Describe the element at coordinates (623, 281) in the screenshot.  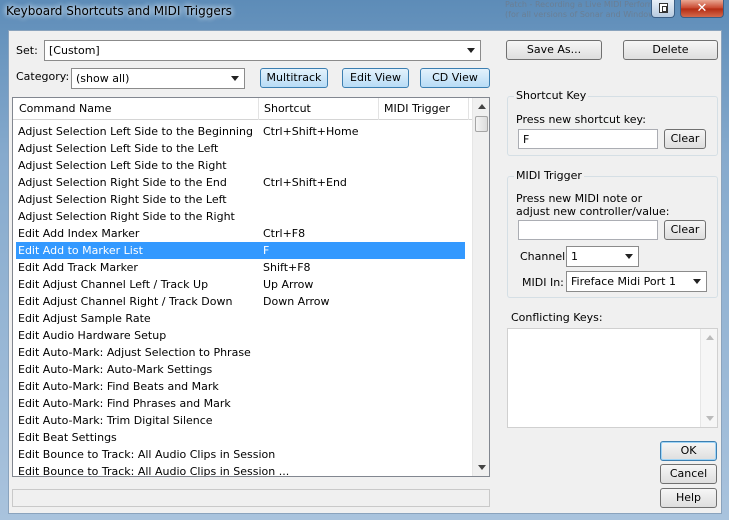
I see `midi-in-value: Fireface Midi Port 1` at that location.